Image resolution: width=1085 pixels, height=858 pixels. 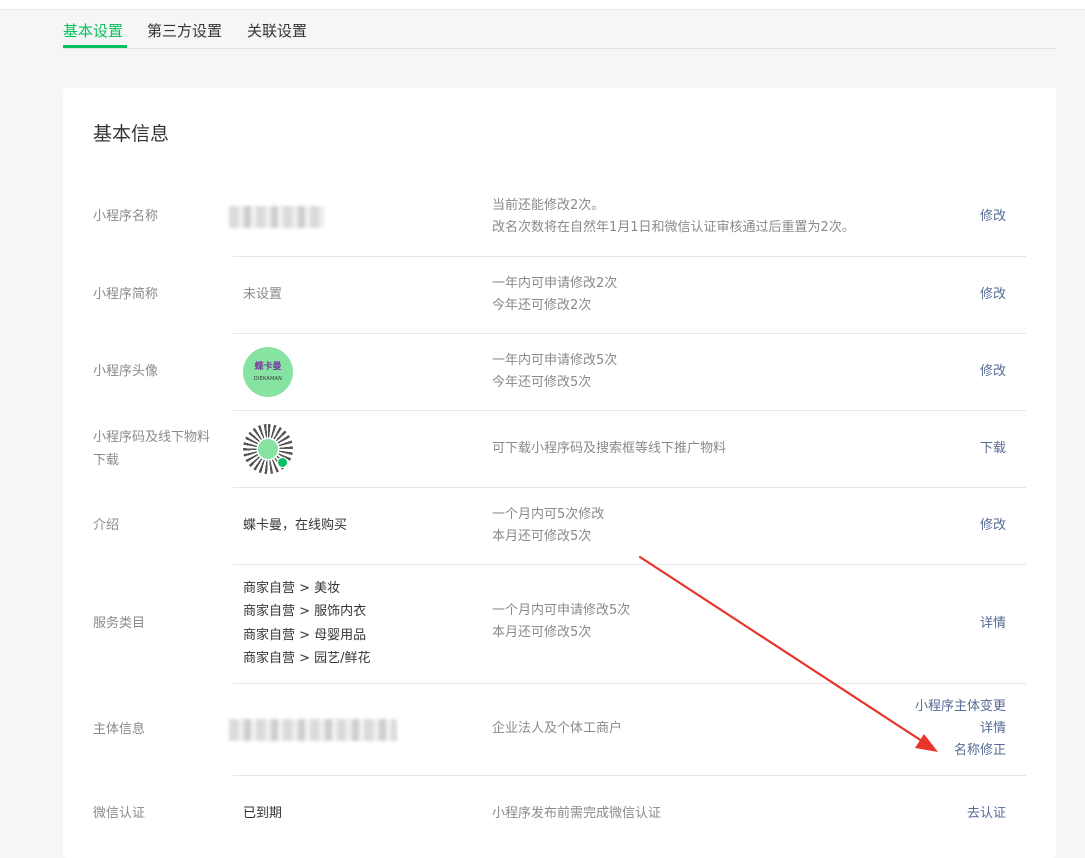 I want to click on desc-short-line1: 一年内可申请修改2次, so click(x=555, y=283).